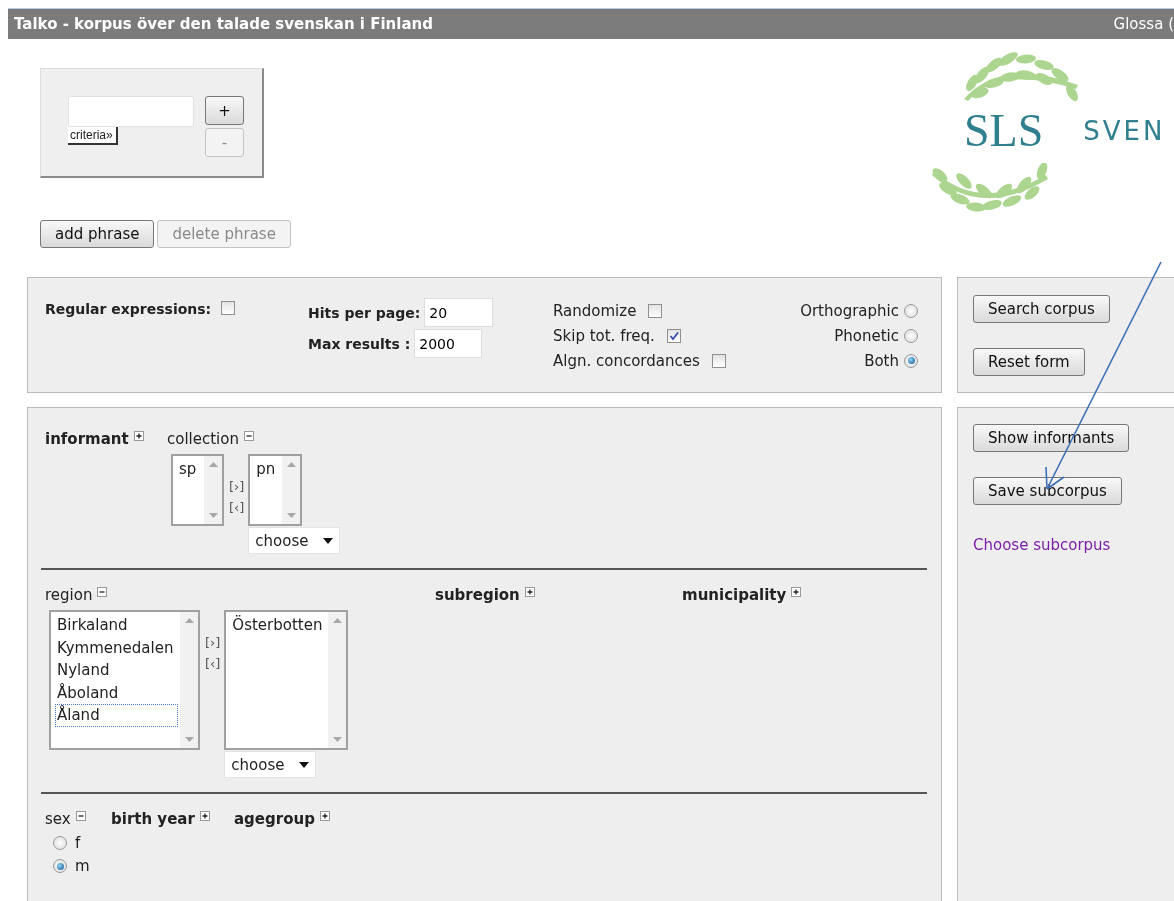 This screenshot has height=901, width=1174. I want to click on choose-subcorpus-link: Choose subcorpus, so click(1042, 545).